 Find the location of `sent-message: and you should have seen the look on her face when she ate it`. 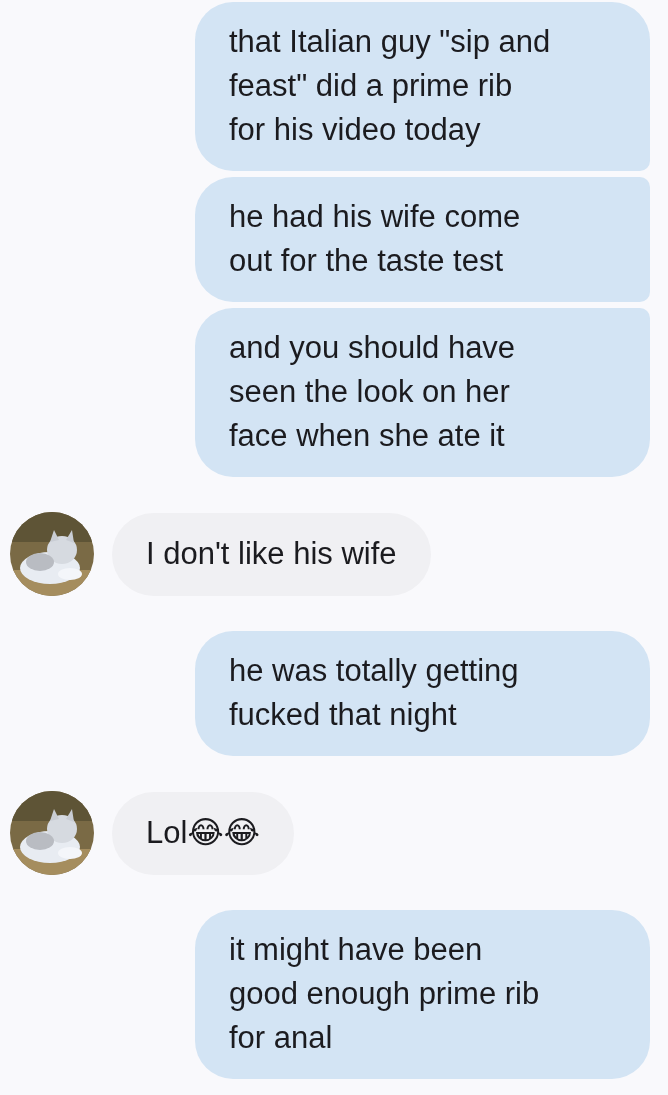

sent-message: and you should have seen the look on her face when she ate it is located at coordinates (422, 392).